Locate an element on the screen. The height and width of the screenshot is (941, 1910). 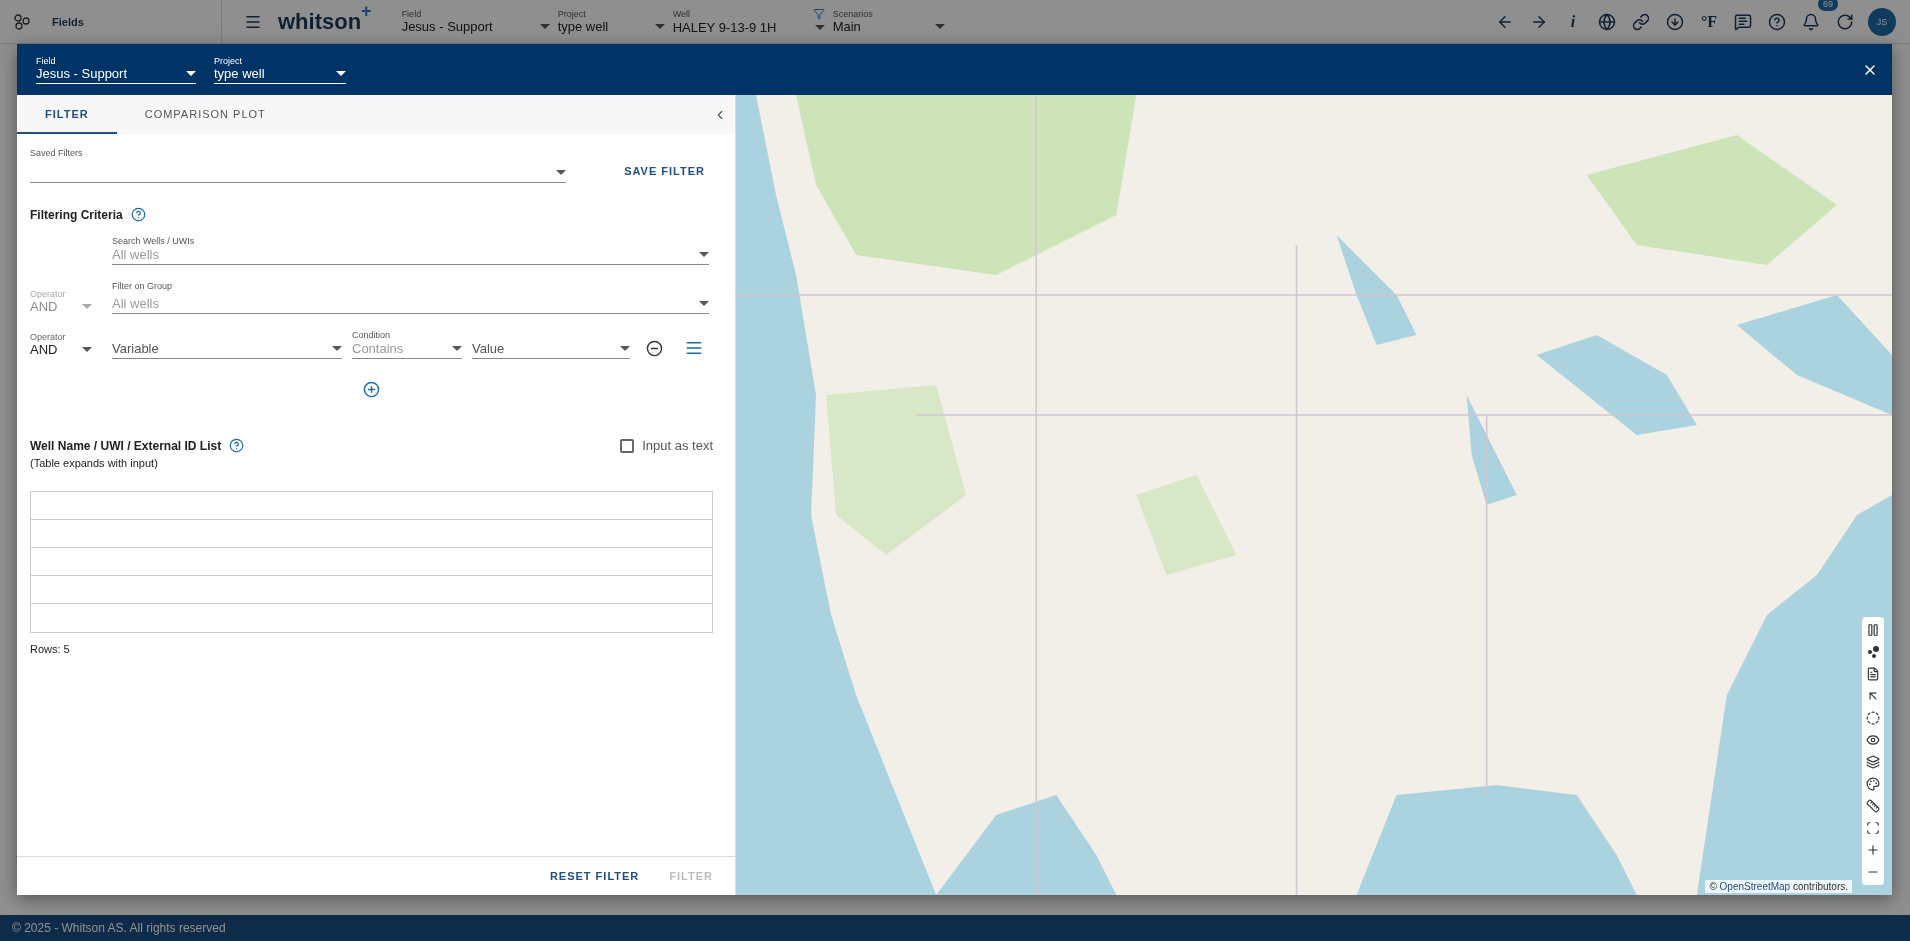
selector-label: Scenarios is located at coordinates (852, 14).